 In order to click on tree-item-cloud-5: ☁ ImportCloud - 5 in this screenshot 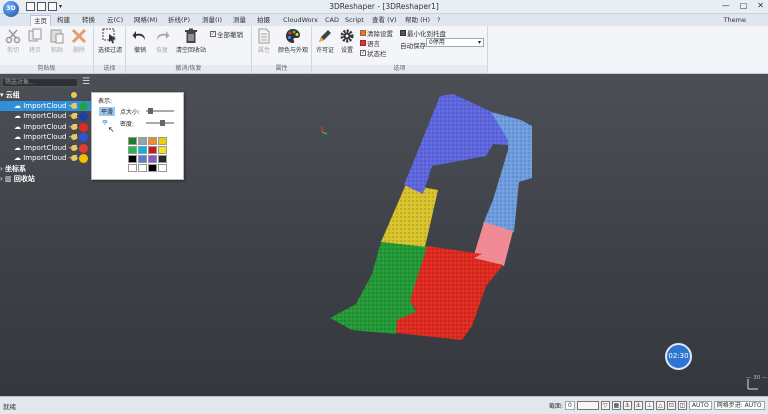, I will do `click(47, 148)`.